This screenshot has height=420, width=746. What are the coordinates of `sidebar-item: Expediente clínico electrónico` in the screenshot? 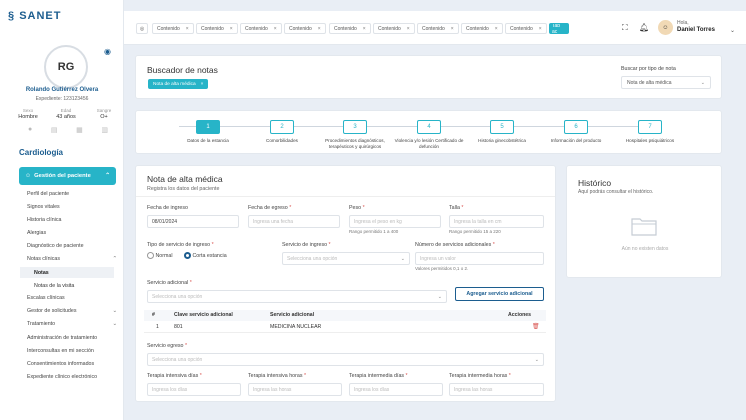 It's located at (72, 377).